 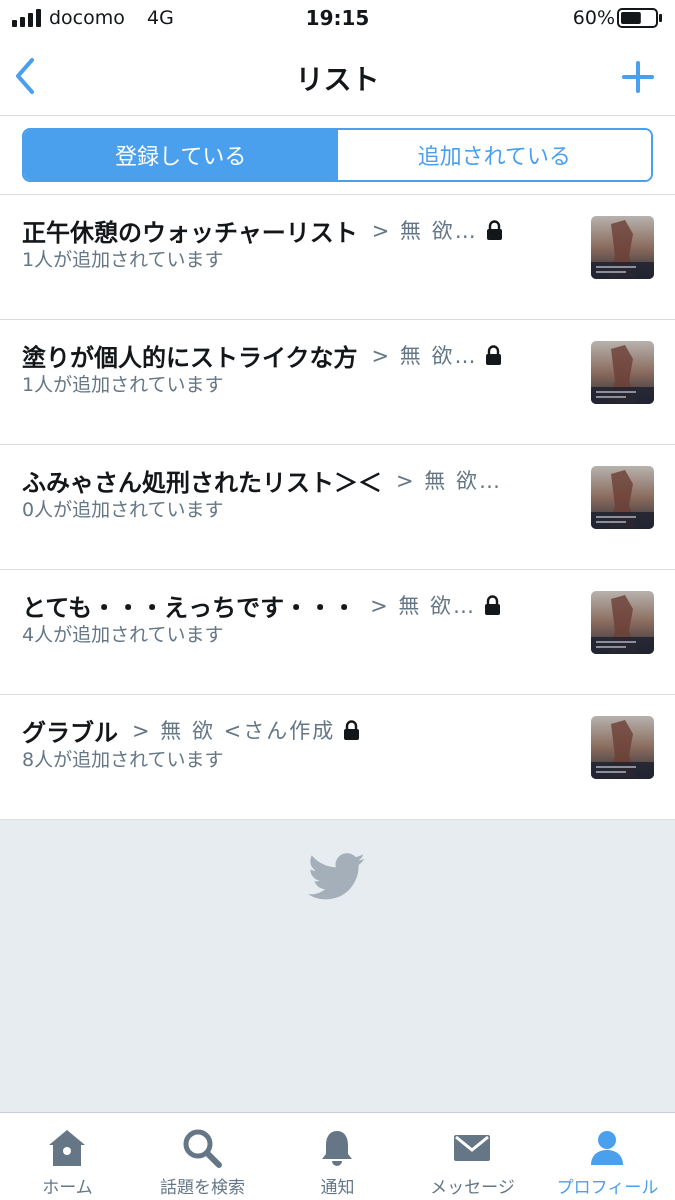 I want to click on tab-messages: メッセージ, so click(x=472, y=1156).